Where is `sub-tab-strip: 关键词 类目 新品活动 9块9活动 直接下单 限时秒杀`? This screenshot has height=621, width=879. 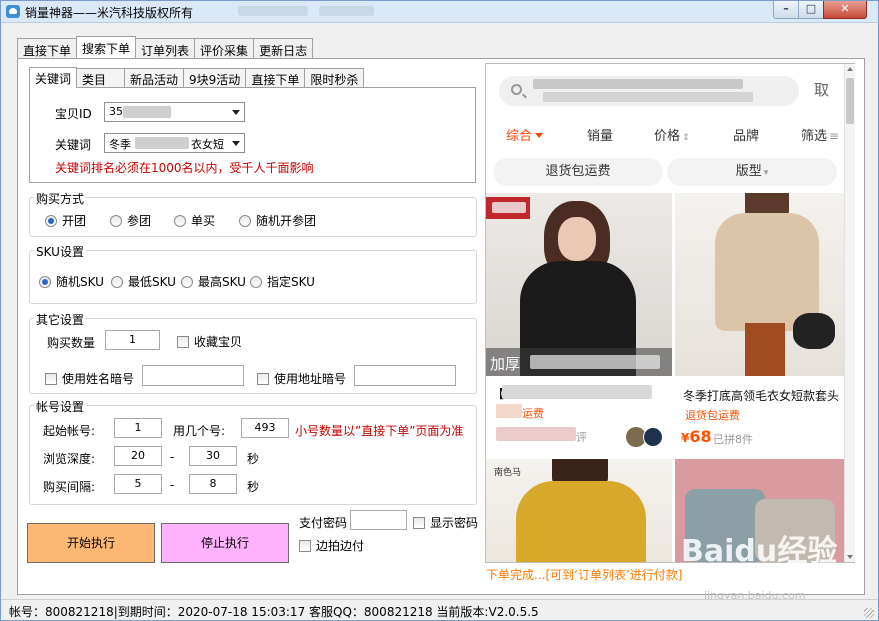
sub-tab-strip: 关键词 类目 新品活动 9块9活动 直接下单 限时秒杀 is located at coordinates (197, 77).